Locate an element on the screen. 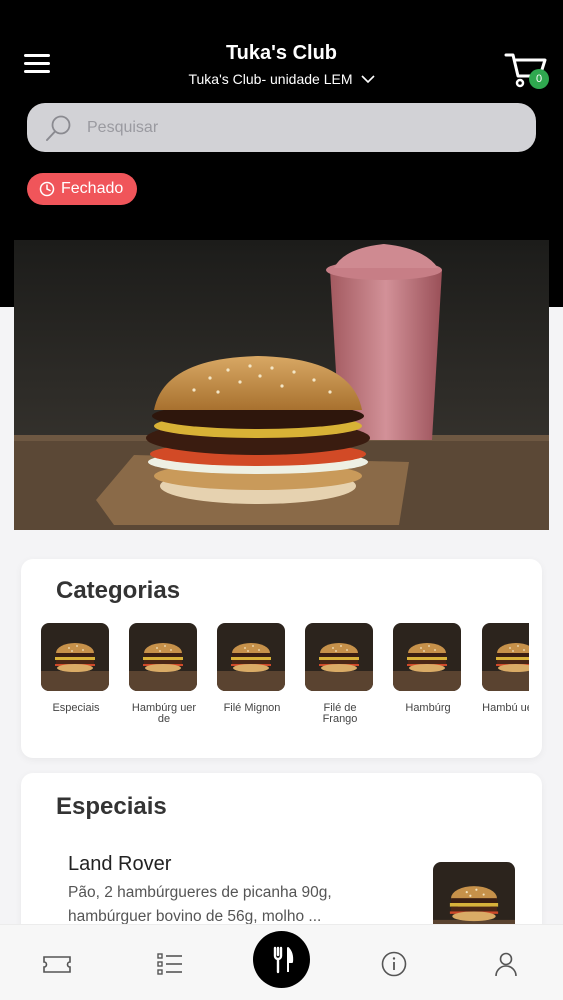 This screenshot has height=1000, width=563. category-item: Filé de Frango is located at coordinates (340, 674).